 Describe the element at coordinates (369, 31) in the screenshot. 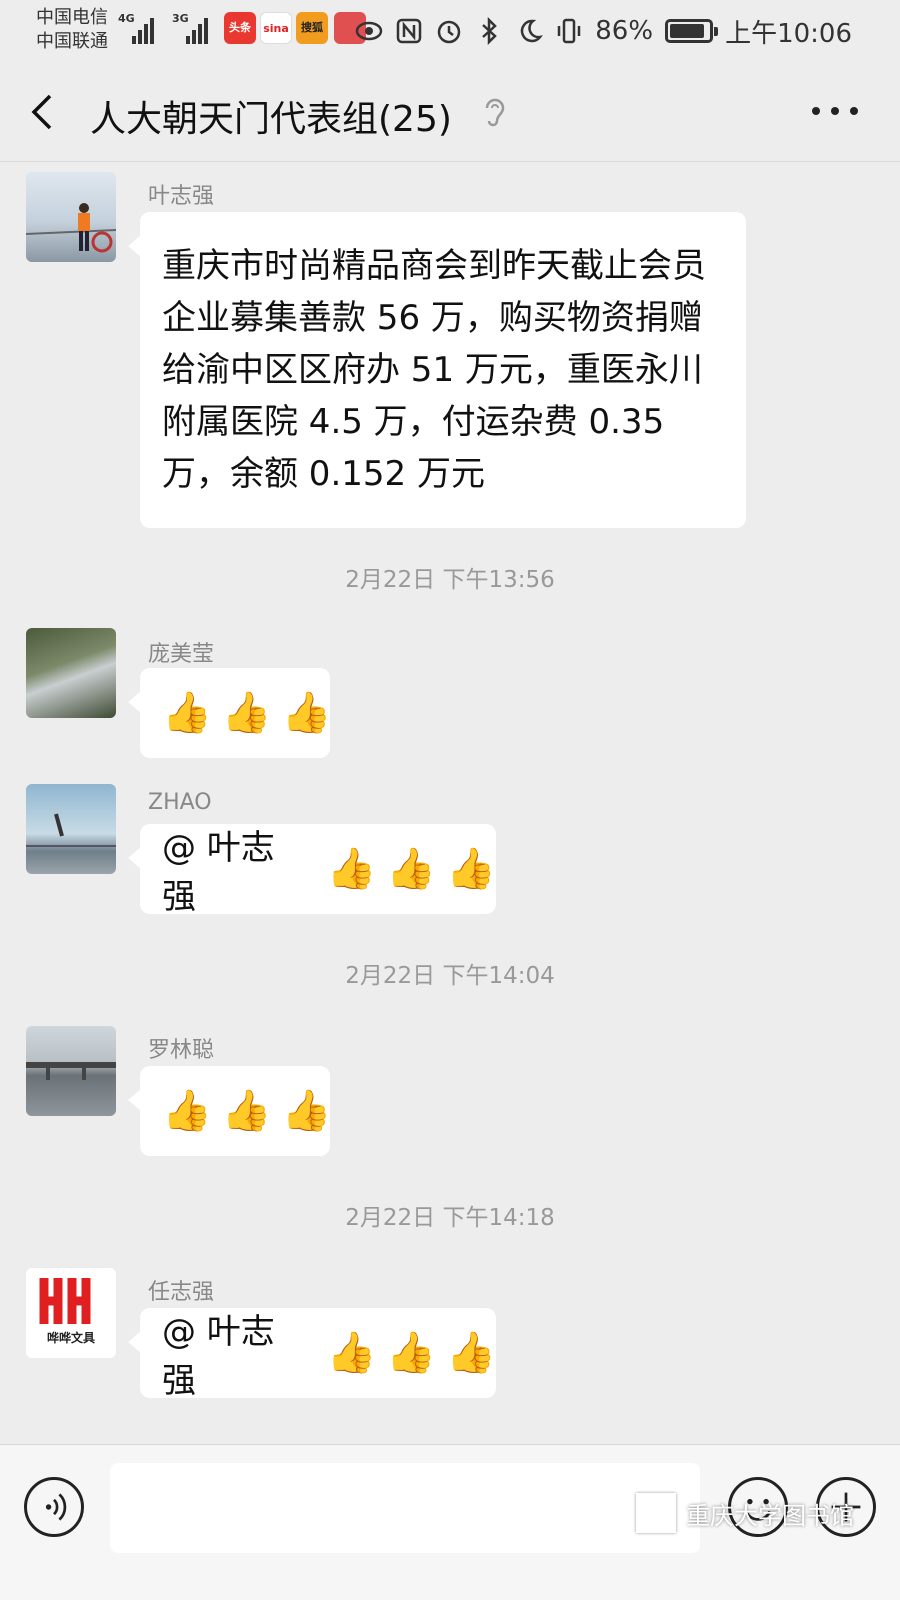

I see `eye-icon` at that location.